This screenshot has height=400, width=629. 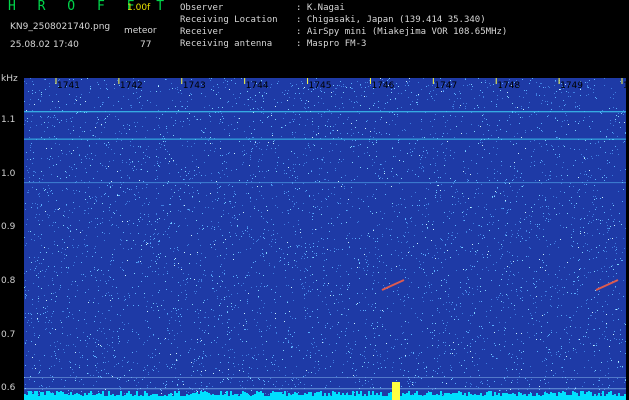 I want to click on info-observer-label: Observer, so click(x=202, y=8).